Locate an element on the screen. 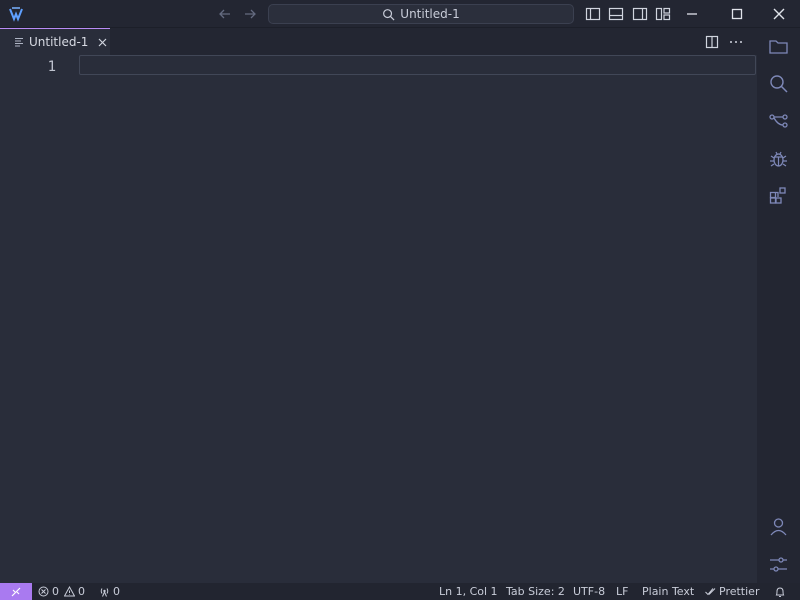 The height and width of the screenshot is (600, 800). ports-indicator: 0 is located at coordinates (109, 591).